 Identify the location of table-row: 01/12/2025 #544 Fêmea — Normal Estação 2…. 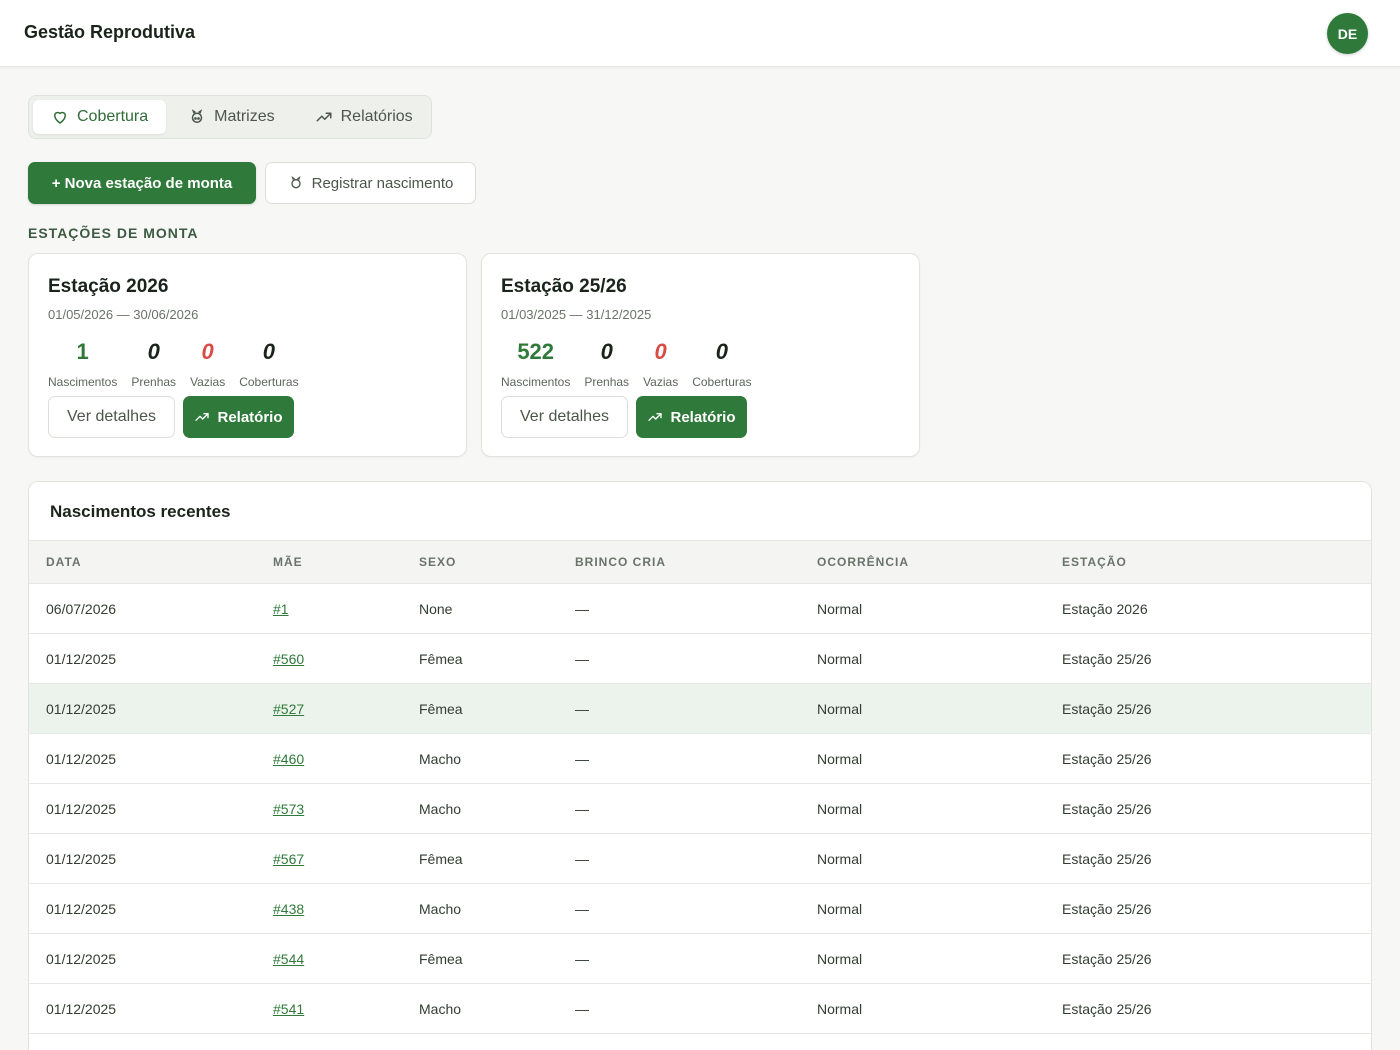
(700, 958).